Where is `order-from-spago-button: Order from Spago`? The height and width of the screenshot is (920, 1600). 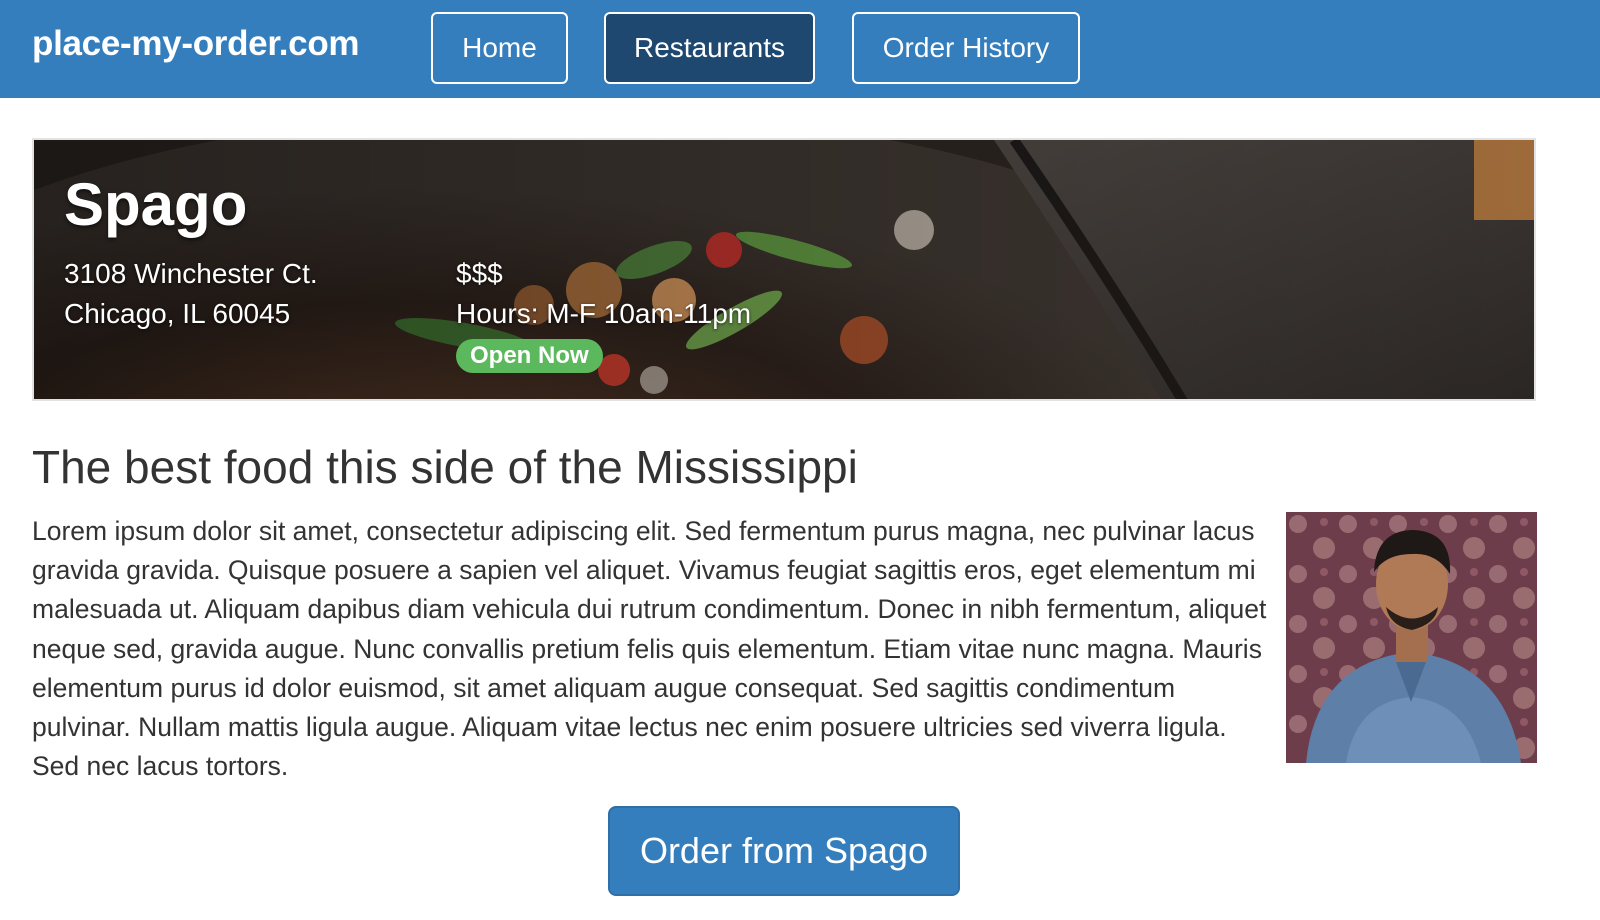 order-from-spago-button: Order from Spago is located at coordinates (784, 851).